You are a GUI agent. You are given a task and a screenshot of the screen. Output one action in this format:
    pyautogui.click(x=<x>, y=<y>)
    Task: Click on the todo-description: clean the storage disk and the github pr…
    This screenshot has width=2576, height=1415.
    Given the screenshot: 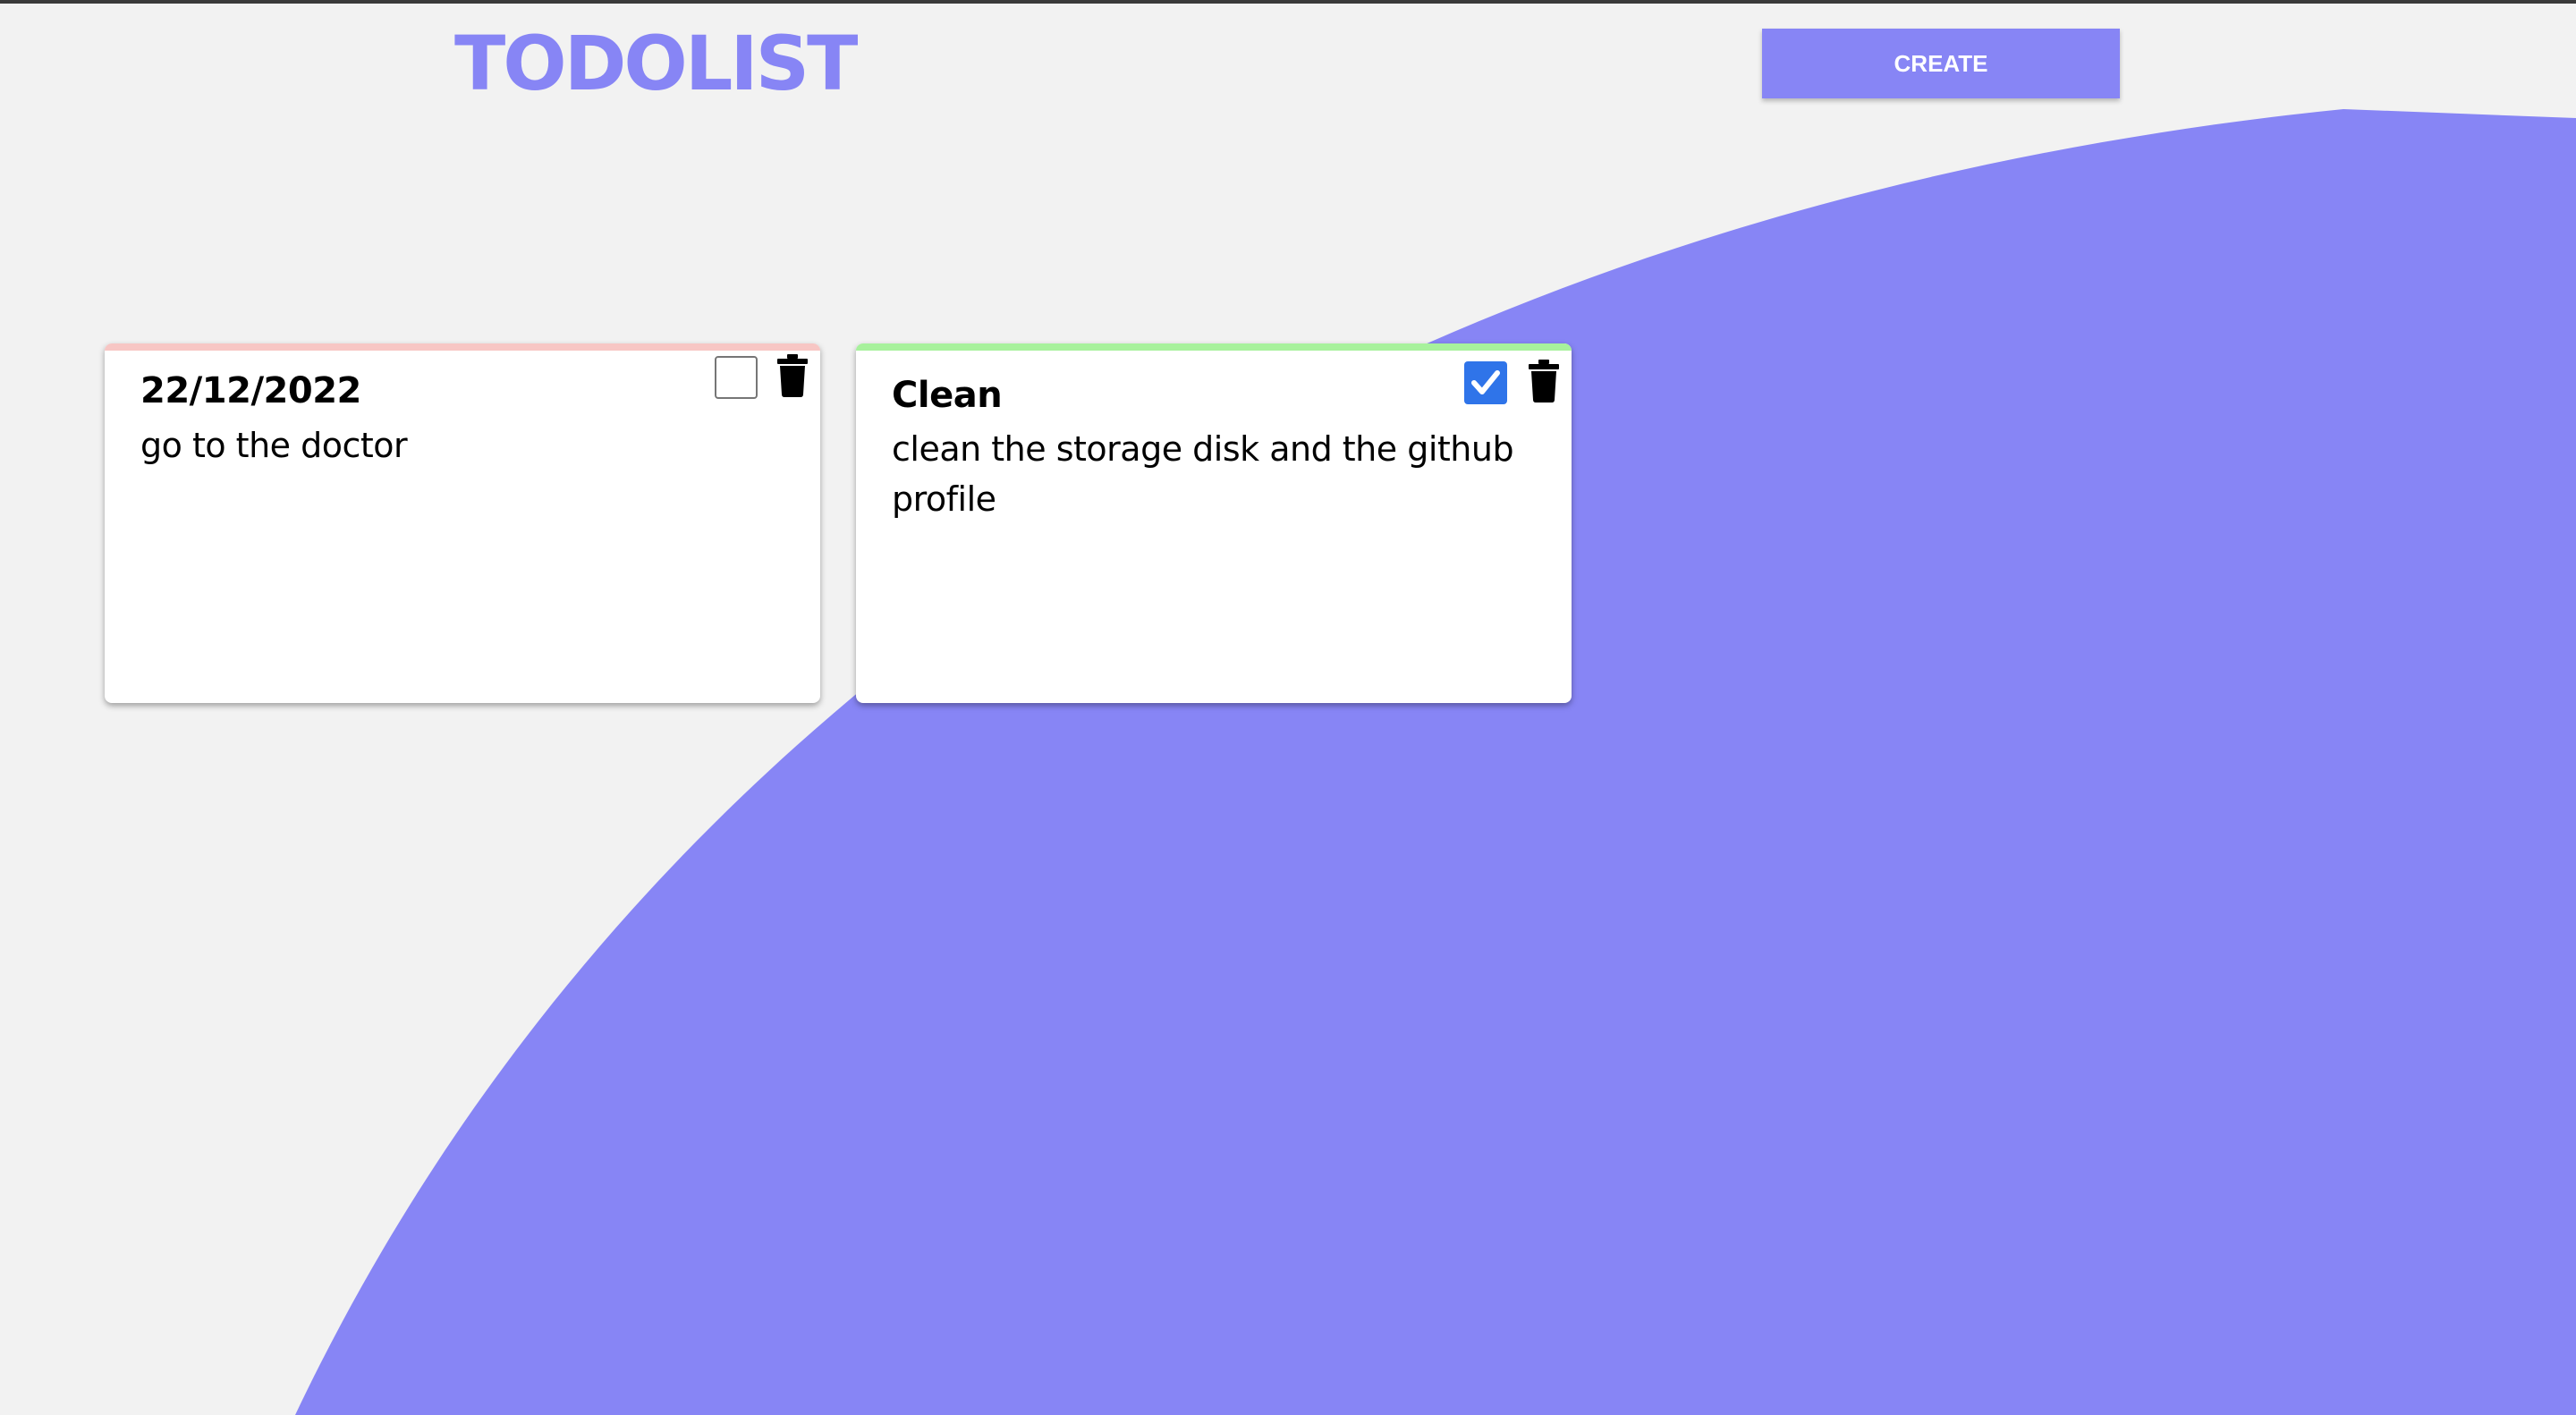 What is the action you would take?
    pyautogui.click(x=1203, y=474)
    